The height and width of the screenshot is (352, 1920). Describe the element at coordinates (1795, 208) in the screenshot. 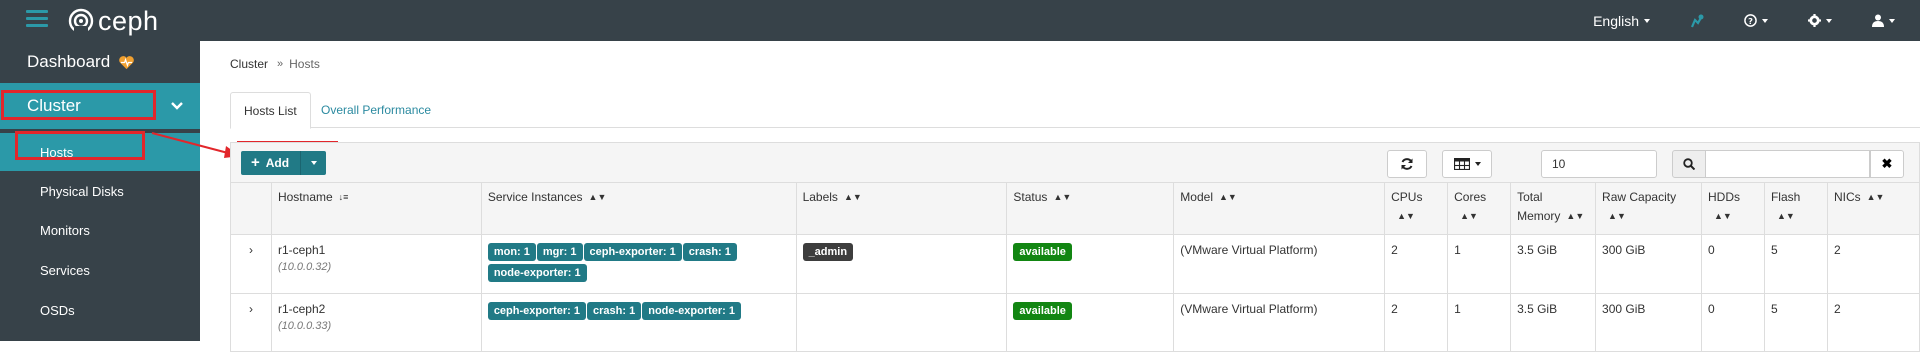

I see `column-header-flash: Flash ▲▼` at that location.